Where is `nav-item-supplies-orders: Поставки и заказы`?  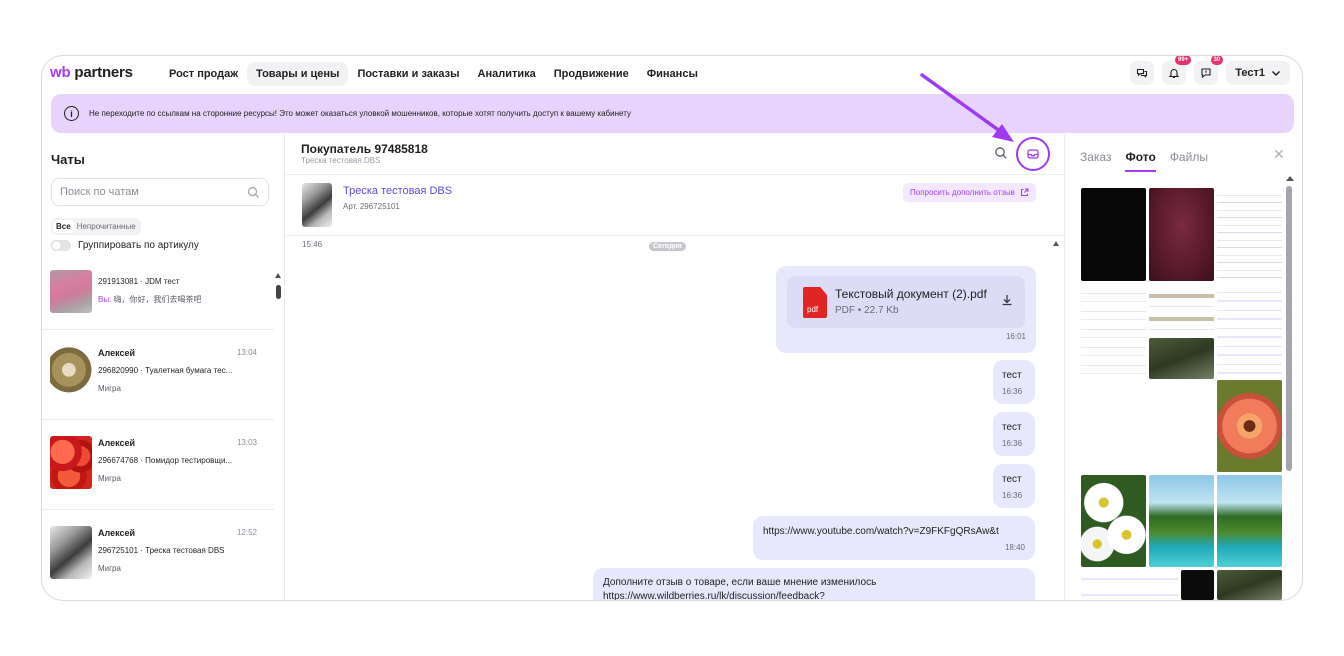 nav-item-supplies-orders: Поставки и заказы is located at coordinates (408, 74).